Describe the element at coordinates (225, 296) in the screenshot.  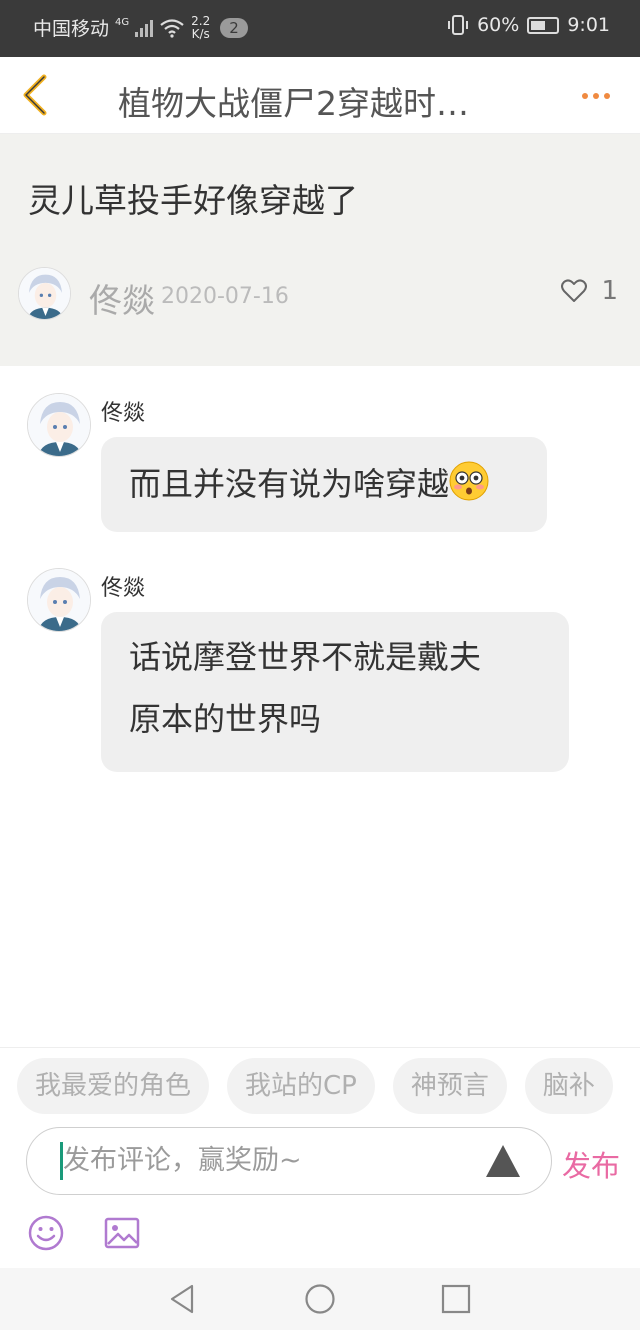
I see `post-date: 2020-07-16` at that location.